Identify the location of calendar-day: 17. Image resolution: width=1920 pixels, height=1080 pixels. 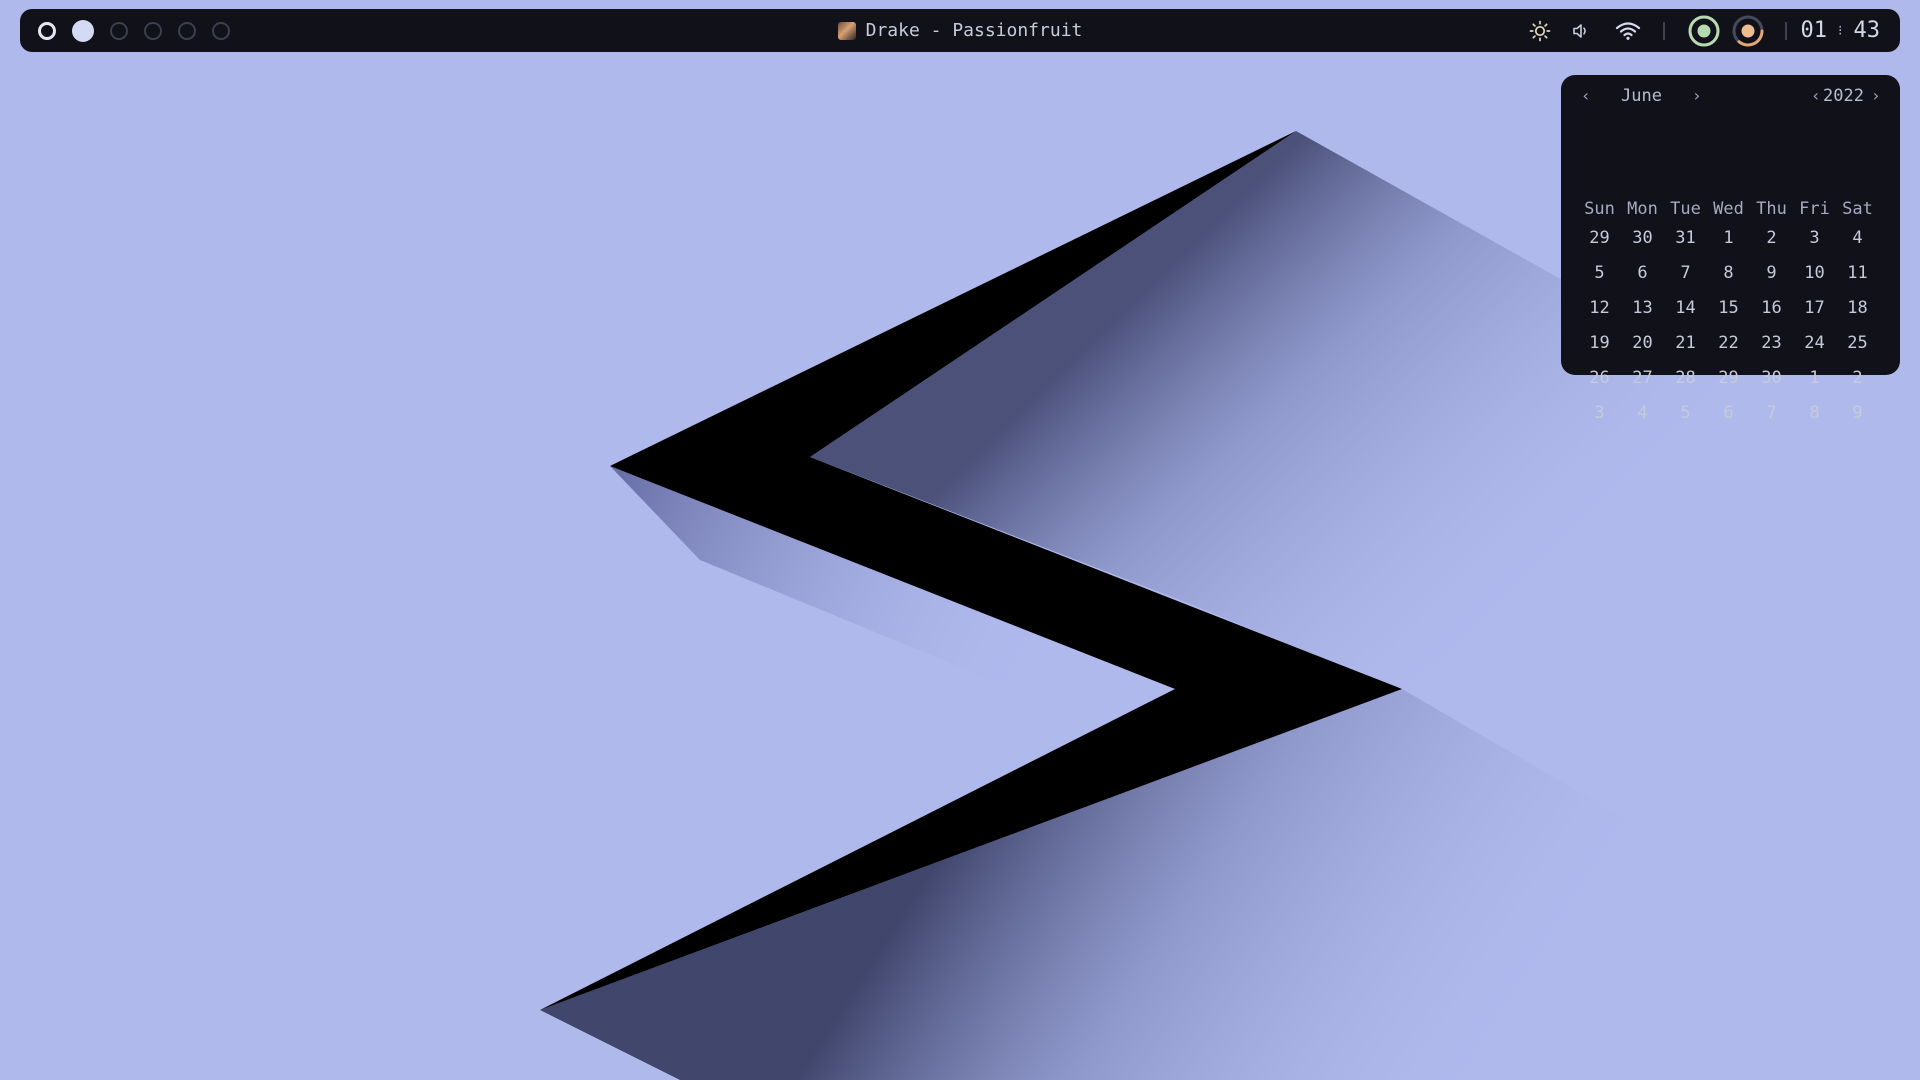
(1814, 315).